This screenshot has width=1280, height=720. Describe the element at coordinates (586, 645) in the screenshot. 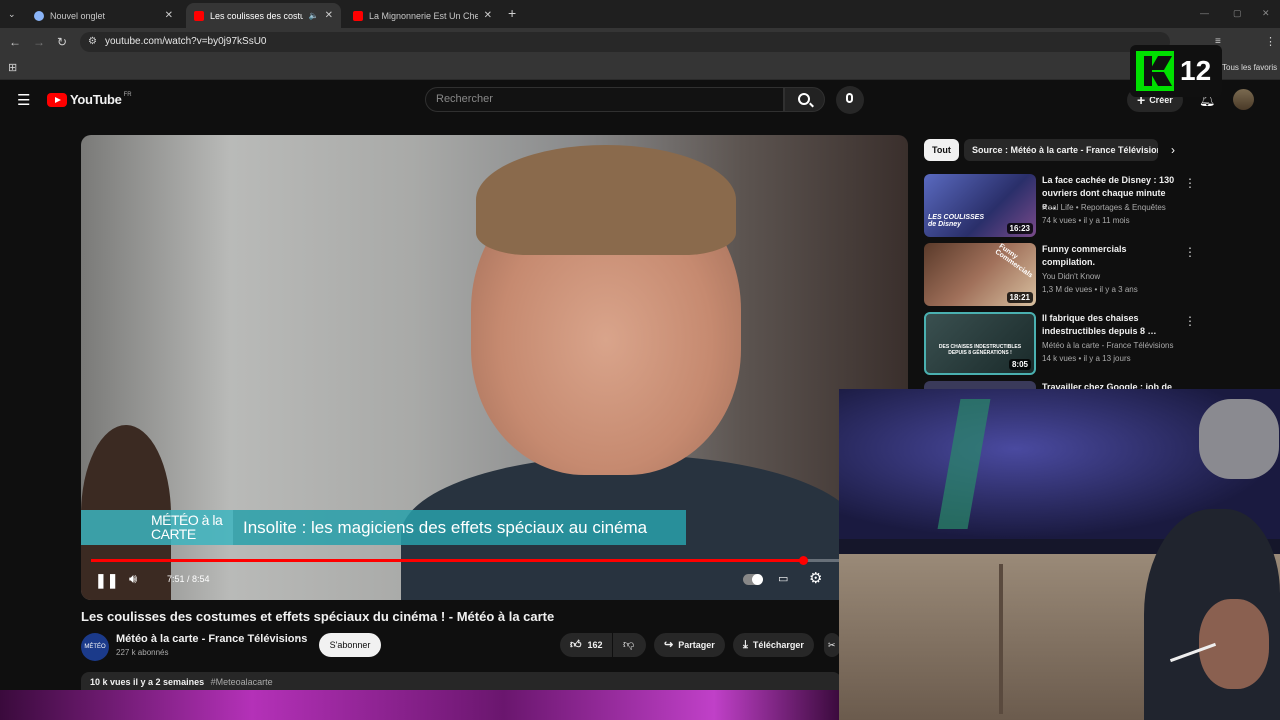

I see `like-button: 👍︎ 162` at that location.